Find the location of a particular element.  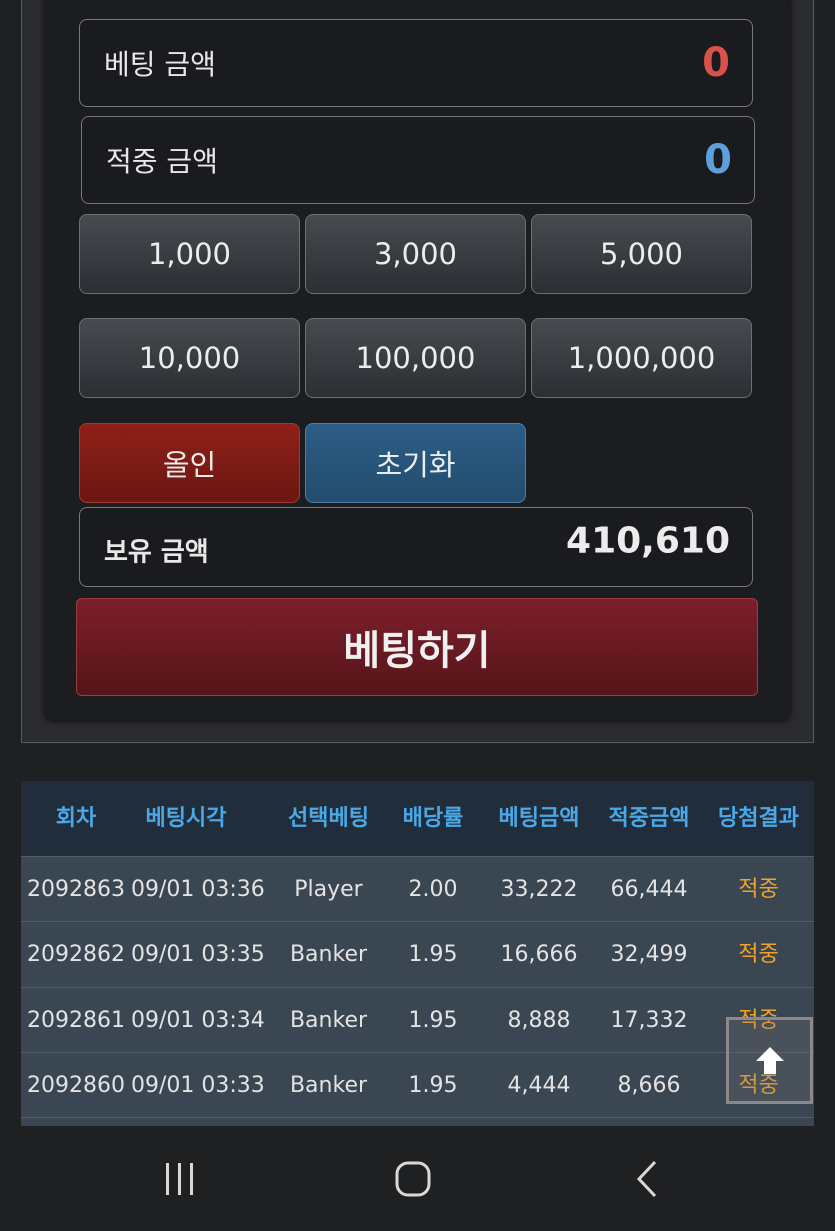

table-row-partial is located at coordinates (417, 1121).